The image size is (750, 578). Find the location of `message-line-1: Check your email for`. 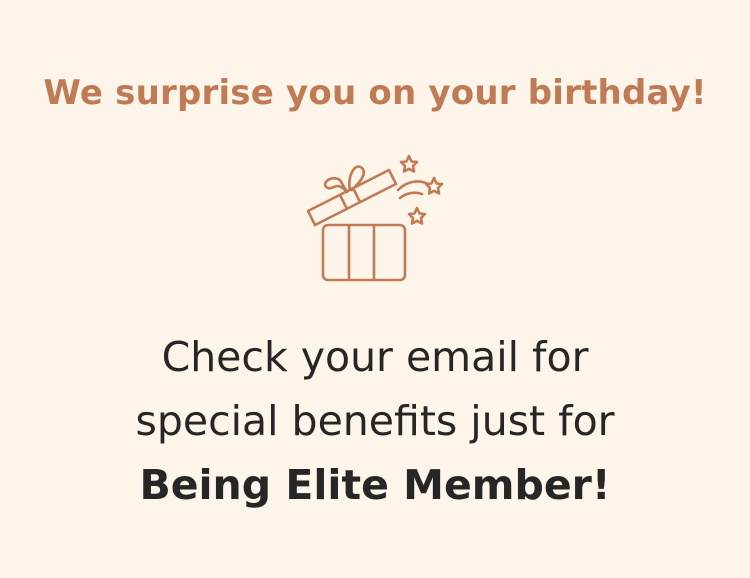

message-line-1: Check your email for is located at coordinates (375, 357).